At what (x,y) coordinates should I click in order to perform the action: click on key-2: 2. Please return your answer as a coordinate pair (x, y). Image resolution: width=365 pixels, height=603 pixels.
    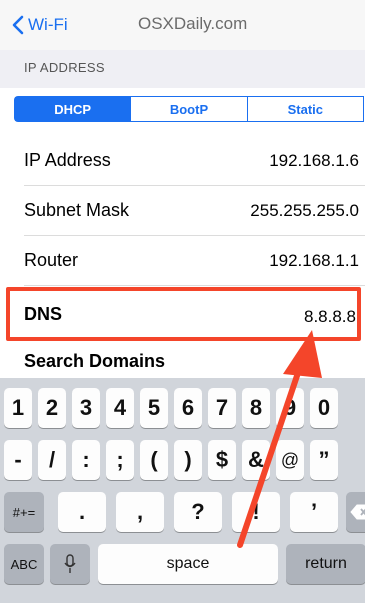
    Looking at the image, I should click on (52, 408).